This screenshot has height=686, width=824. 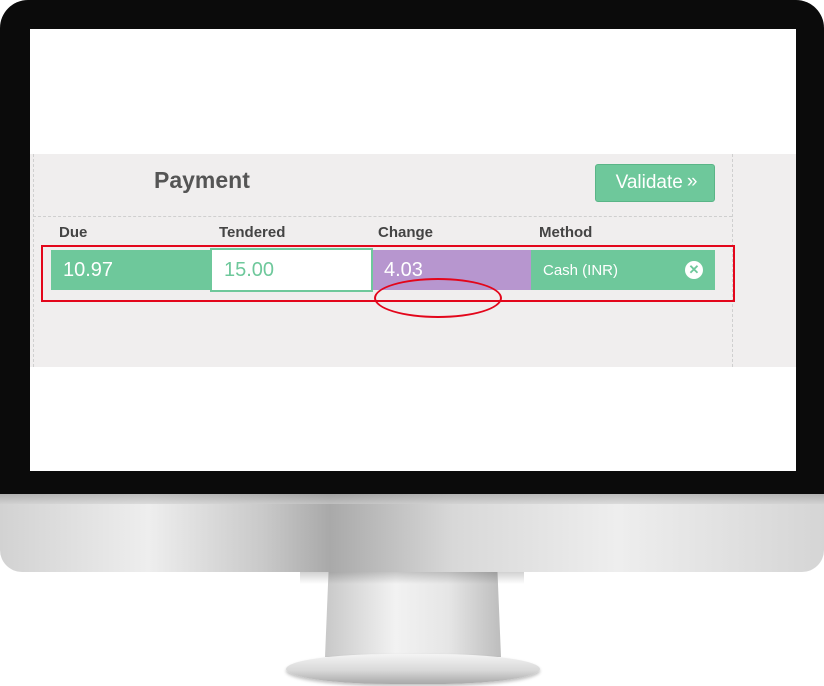 I want to click on column-header-tendered: Tendered, so click(x=252, y=232).